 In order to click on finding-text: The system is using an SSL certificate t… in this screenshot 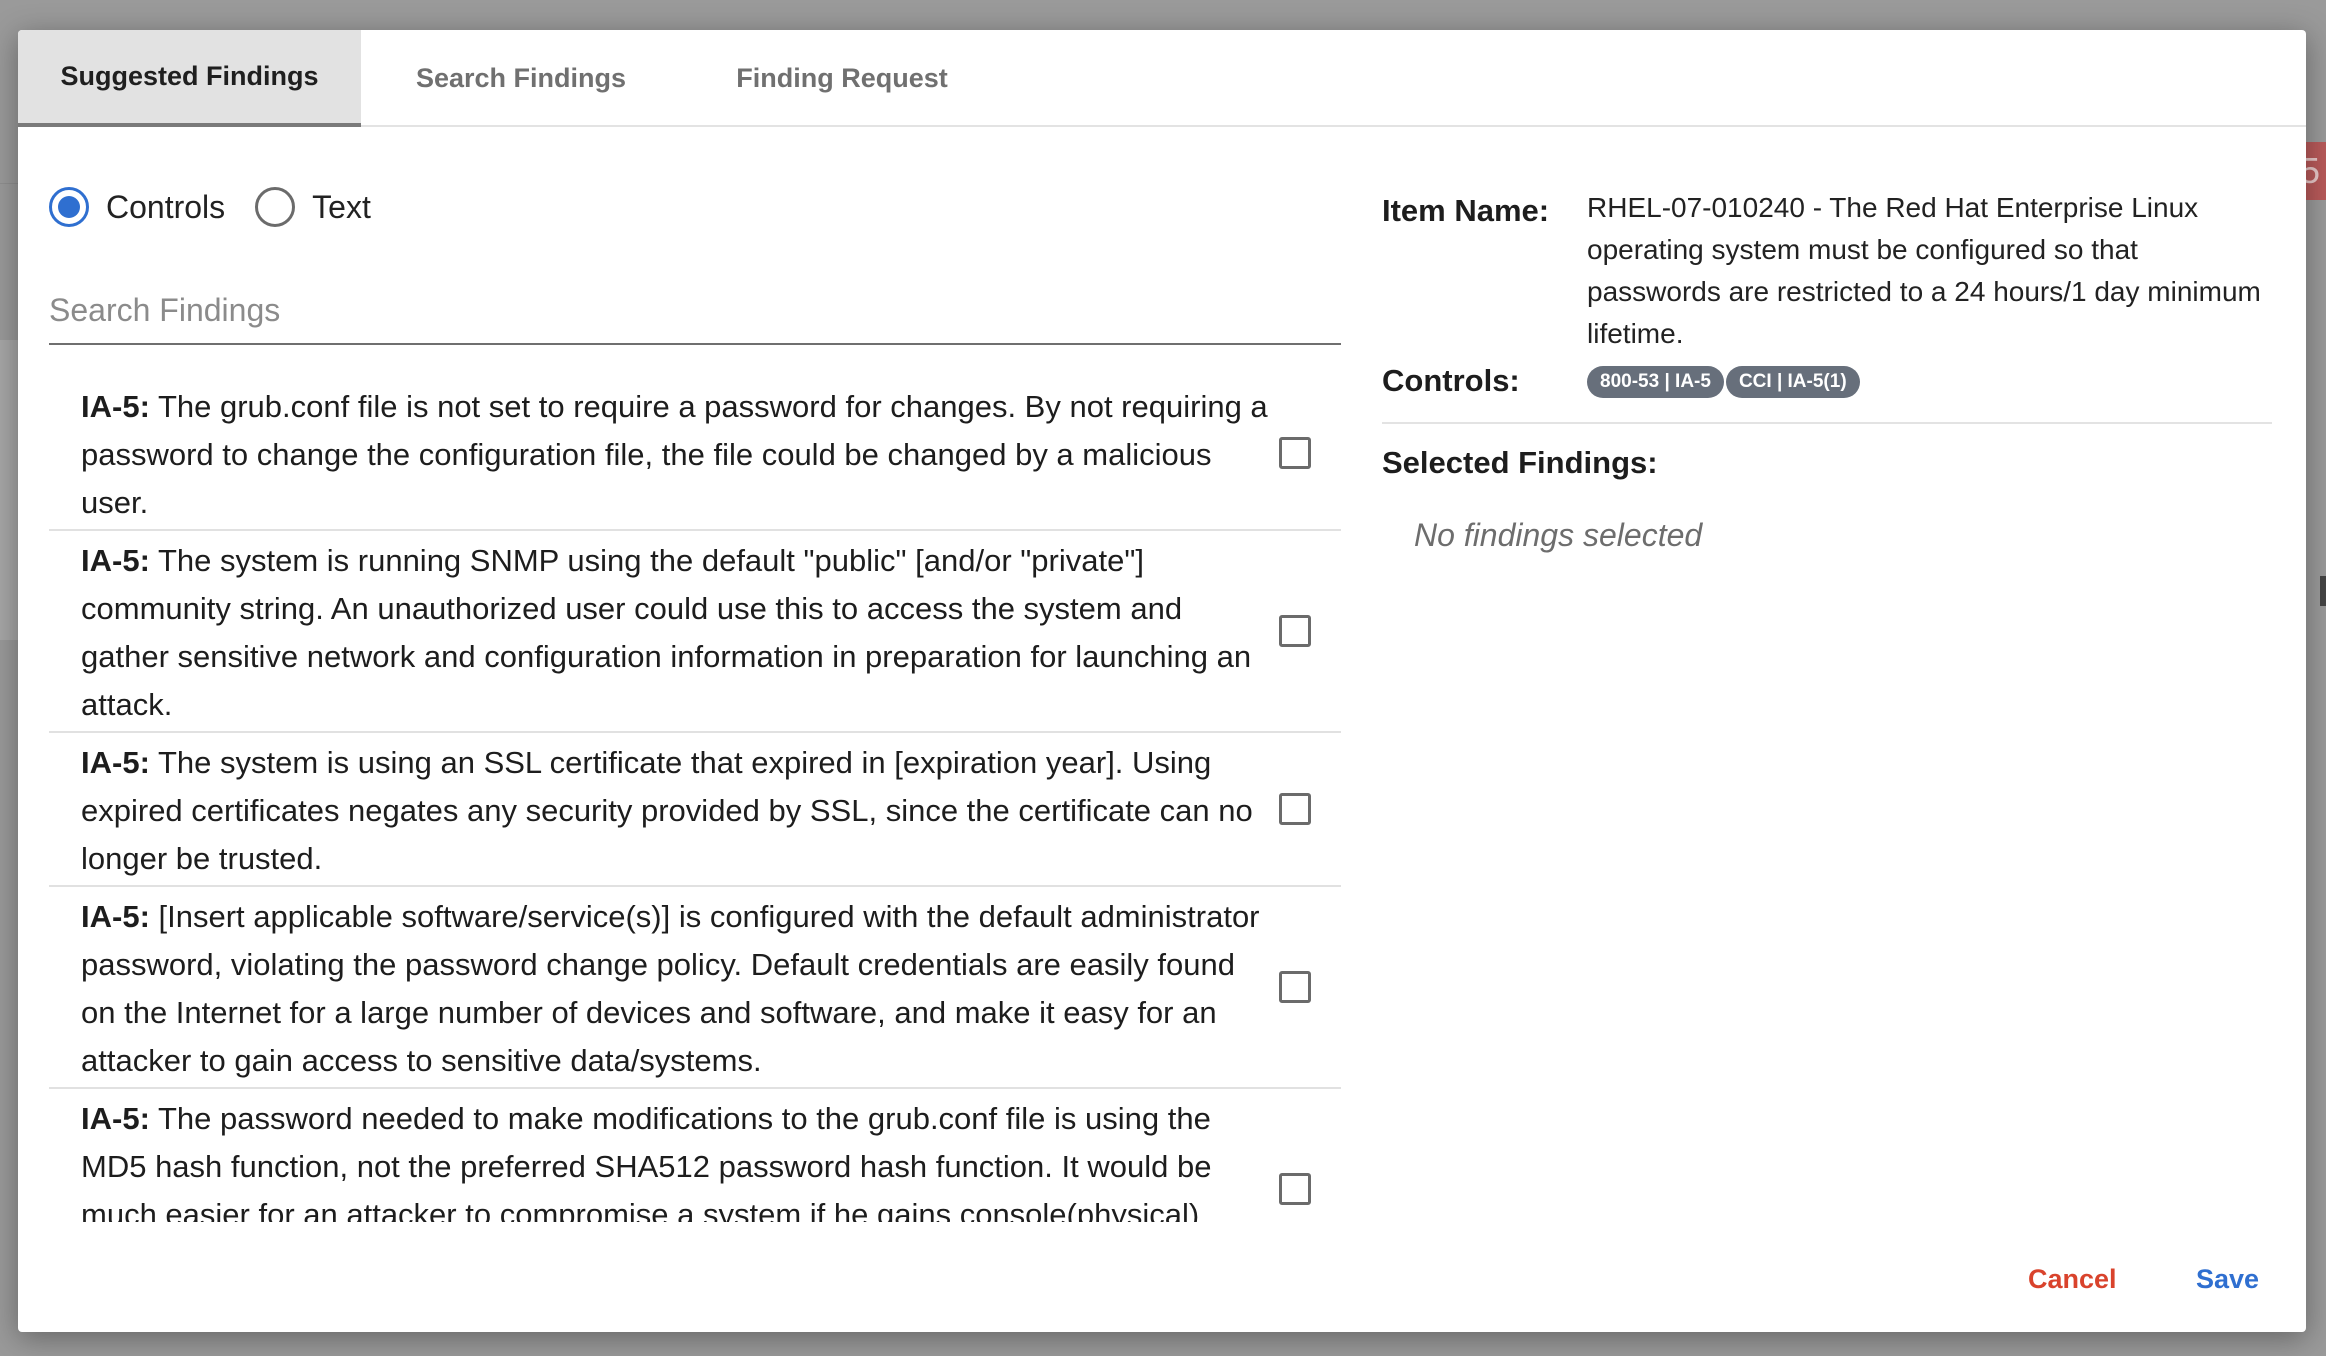, I will do `click(667, 810)`.